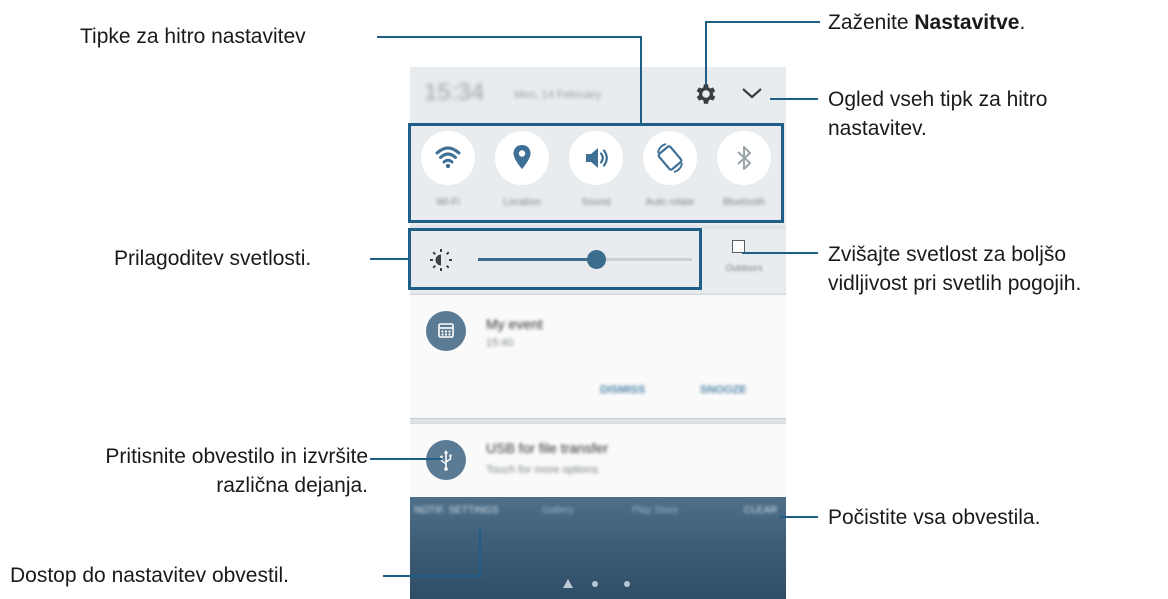  What do you see at coordinates (193, 36) in the screenshot?
I see `callout-quick-buttons: Tipke za hitro nastavitev` at bounding box center [193, 36].